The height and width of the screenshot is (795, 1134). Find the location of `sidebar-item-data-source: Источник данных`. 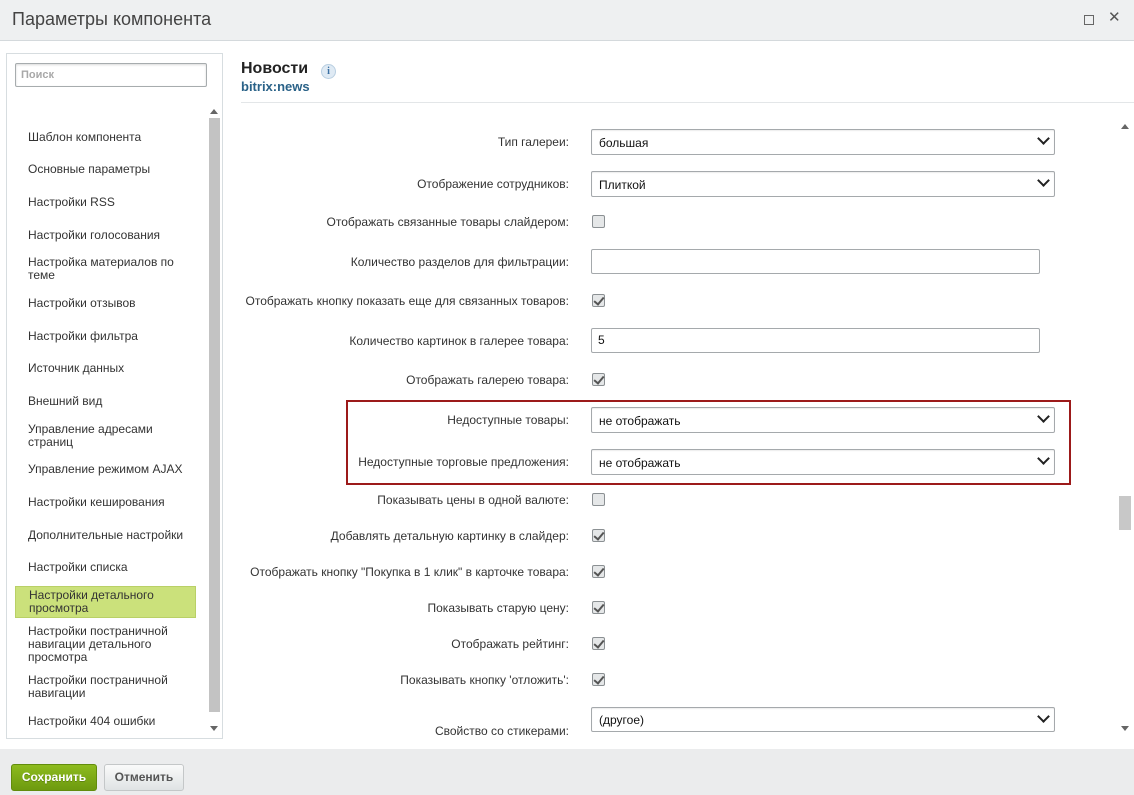

sidebar-item-data-source: Источник данных is located at coordinates (105, 368).